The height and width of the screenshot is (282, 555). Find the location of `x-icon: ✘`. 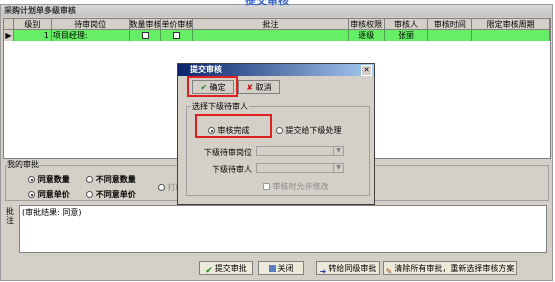

x-icon: ✘ is located at coordinates (250, 87).